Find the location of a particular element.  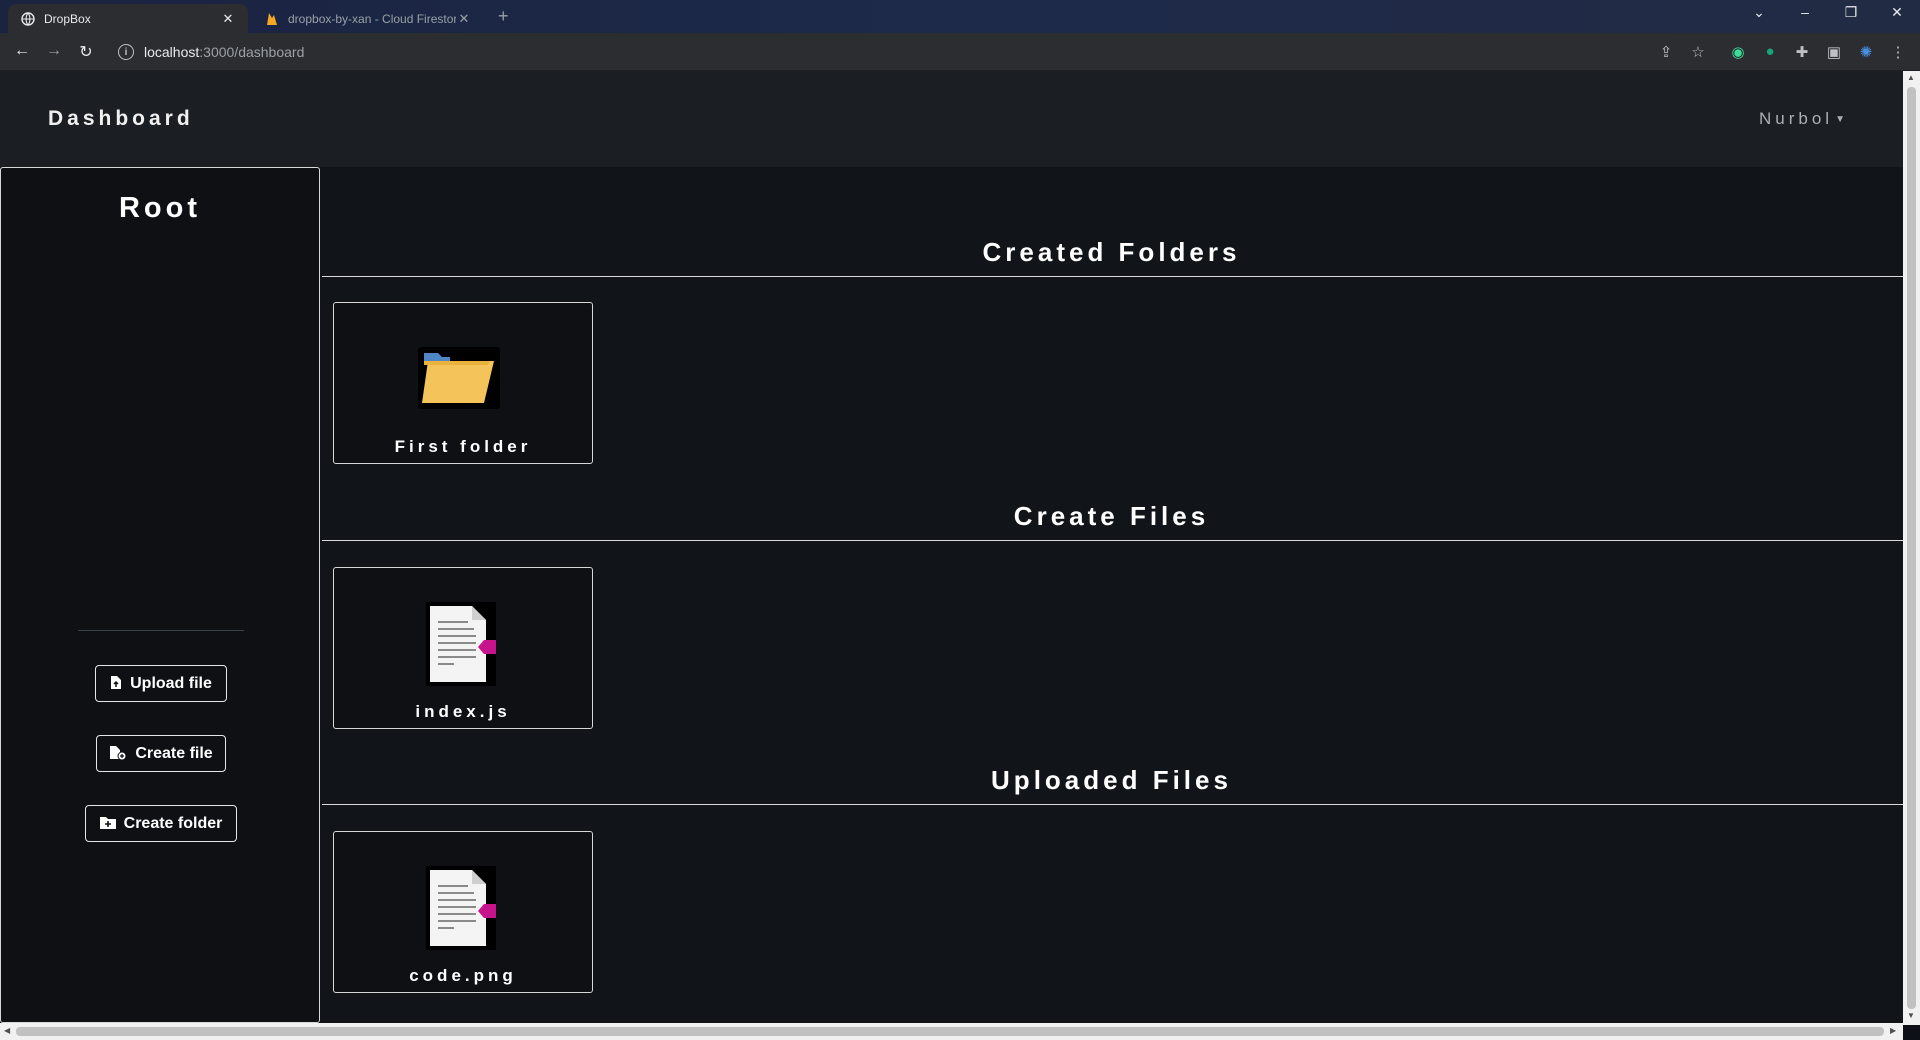

caret-down-icon: ▼ is located at coordinates (1840, 120).